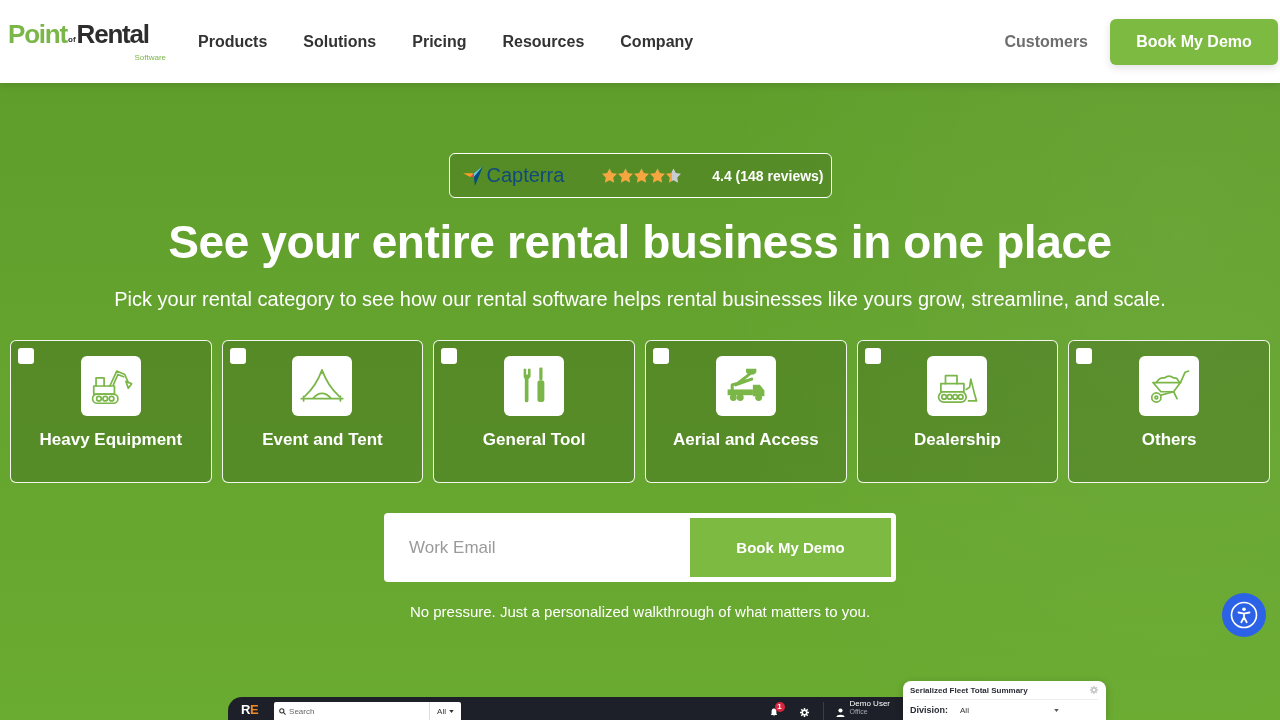 Image resolution: width=1280 pixels, height=720 pixels. What do you see at coordinates (534, 386) in the screenshot?
I see `wrench-screwdriver-icon` at bounding box center [534, 386].